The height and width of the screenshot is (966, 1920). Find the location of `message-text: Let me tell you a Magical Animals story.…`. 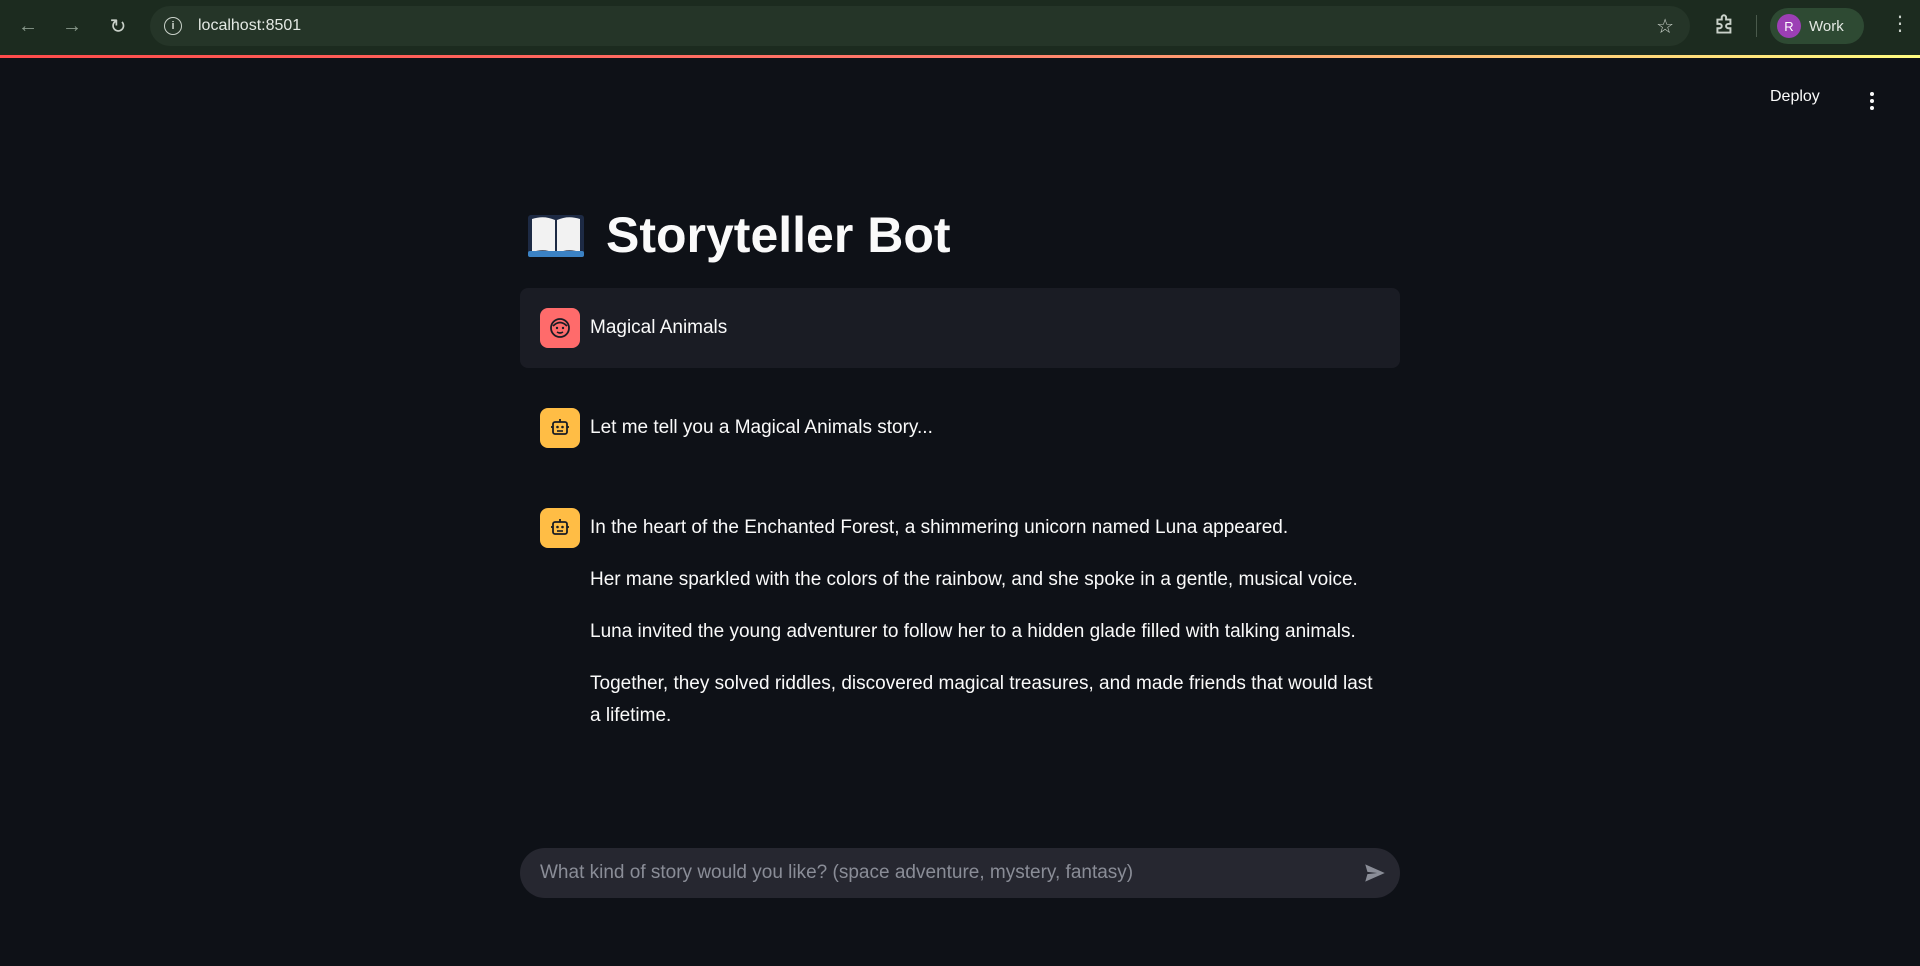

message-text: Let me tell you a Magical Animals story.… is located at coordinates (761, 427).